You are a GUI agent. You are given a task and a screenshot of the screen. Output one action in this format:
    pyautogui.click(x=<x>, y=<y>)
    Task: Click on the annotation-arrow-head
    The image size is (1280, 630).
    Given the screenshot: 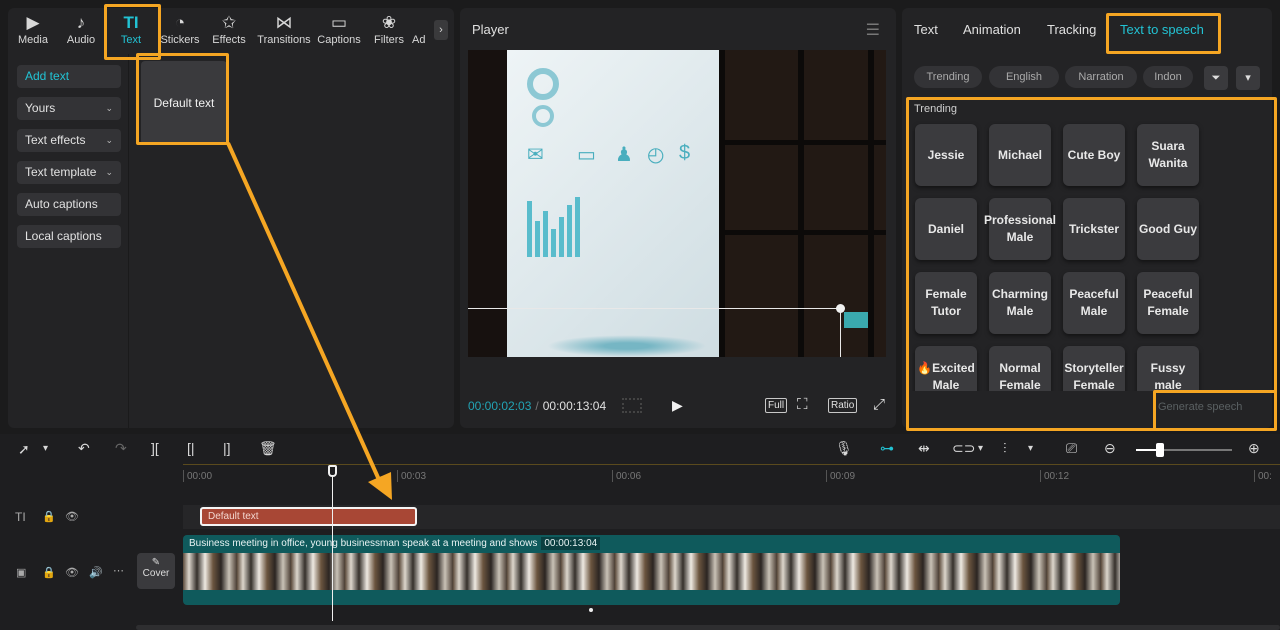 What is the action you would take?
    pyautogui.click(x=380, y=486)
    